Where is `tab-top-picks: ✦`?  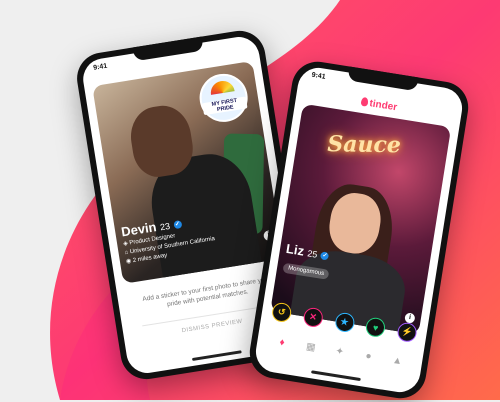 tab-top-picks: ✦ is located at coordinates (340, 351).